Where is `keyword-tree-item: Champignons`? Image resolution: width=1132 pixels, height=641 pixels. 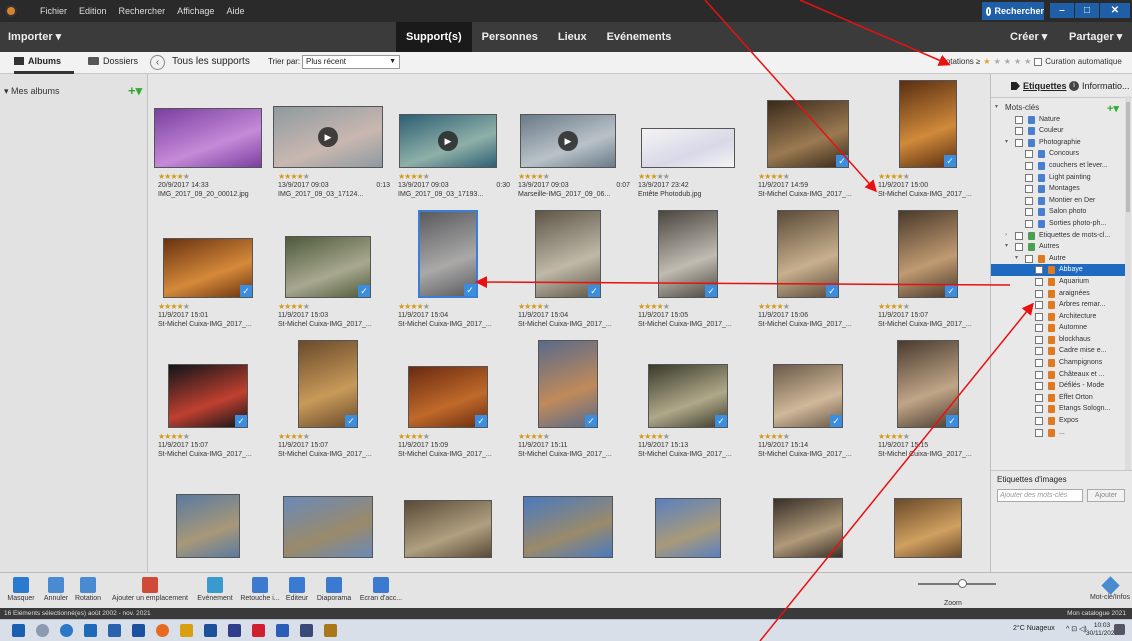 keyword-tree-item: Champignons is located at coordinates (1058, 363).